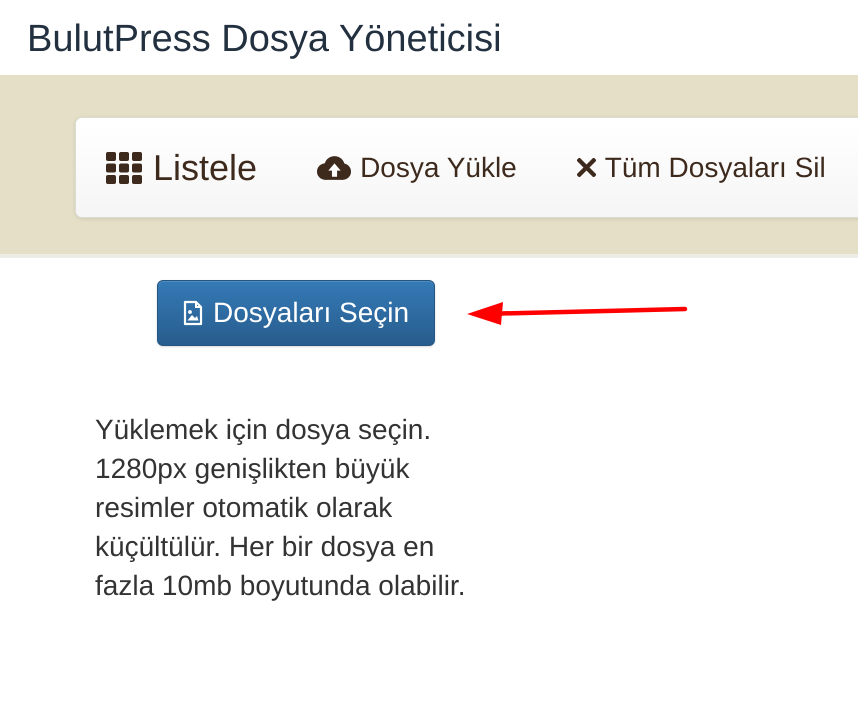 The height and width of the screenshot is (708, 858). Describe the element at coordinates (182, 168) in the screenshot. I see `list-link: Listele` at that location.